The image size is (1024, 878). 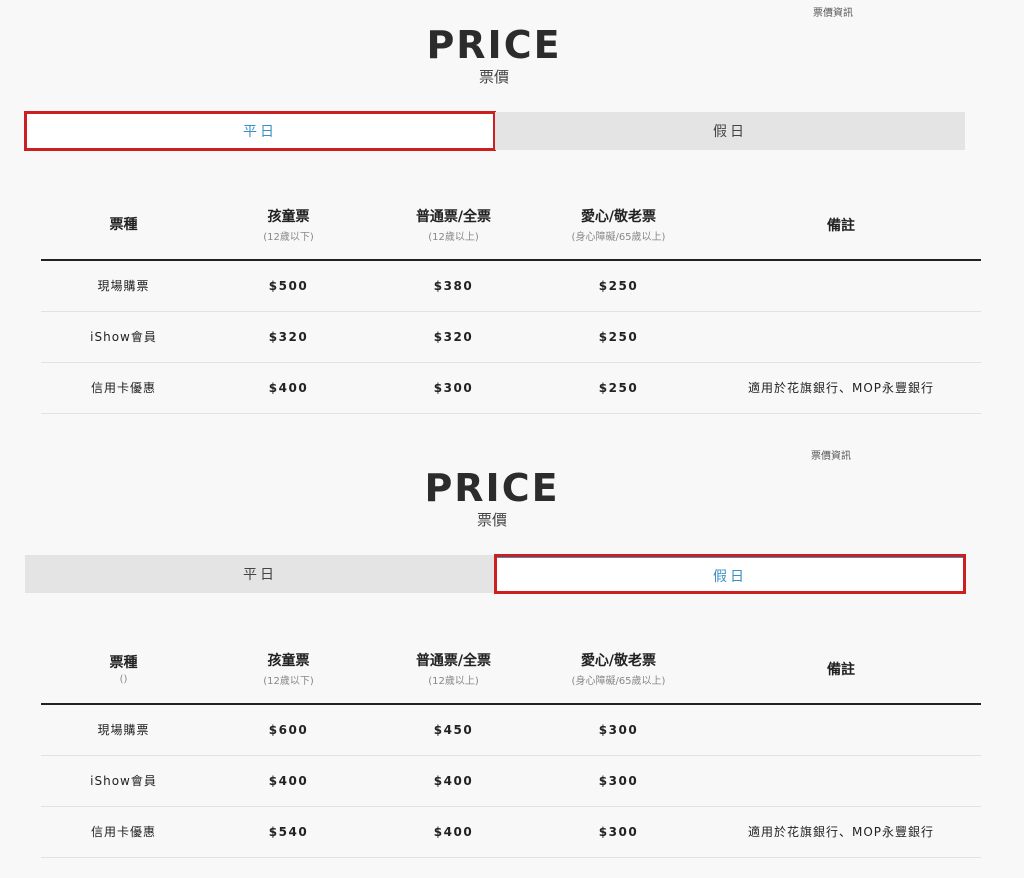 I want to click on table-row: iShow會員 $400 $400 $300, so click(x=511, y=781).